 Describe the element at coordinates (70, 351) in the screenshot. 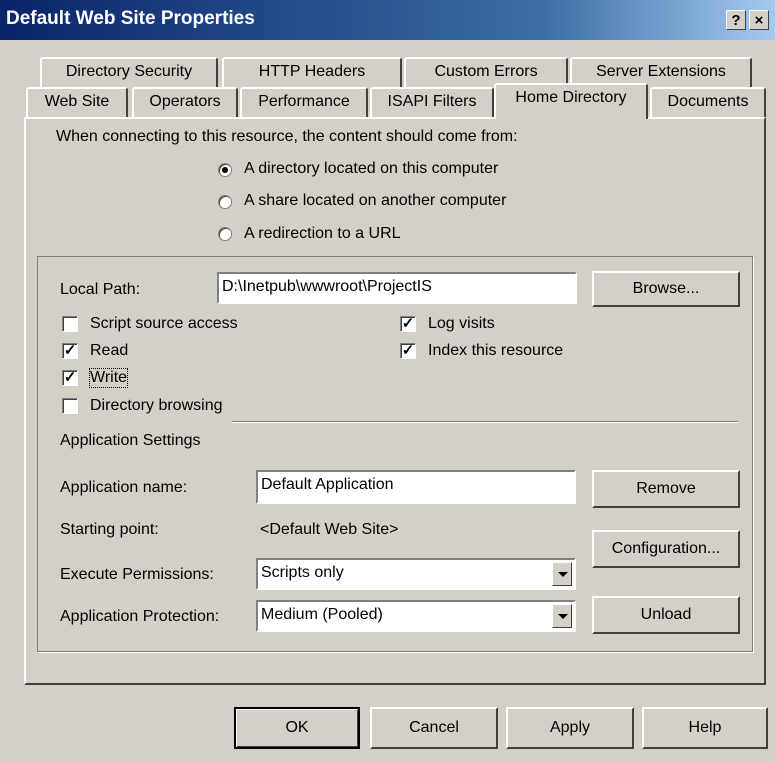

I see `read-checkbox: ✓` at that location.